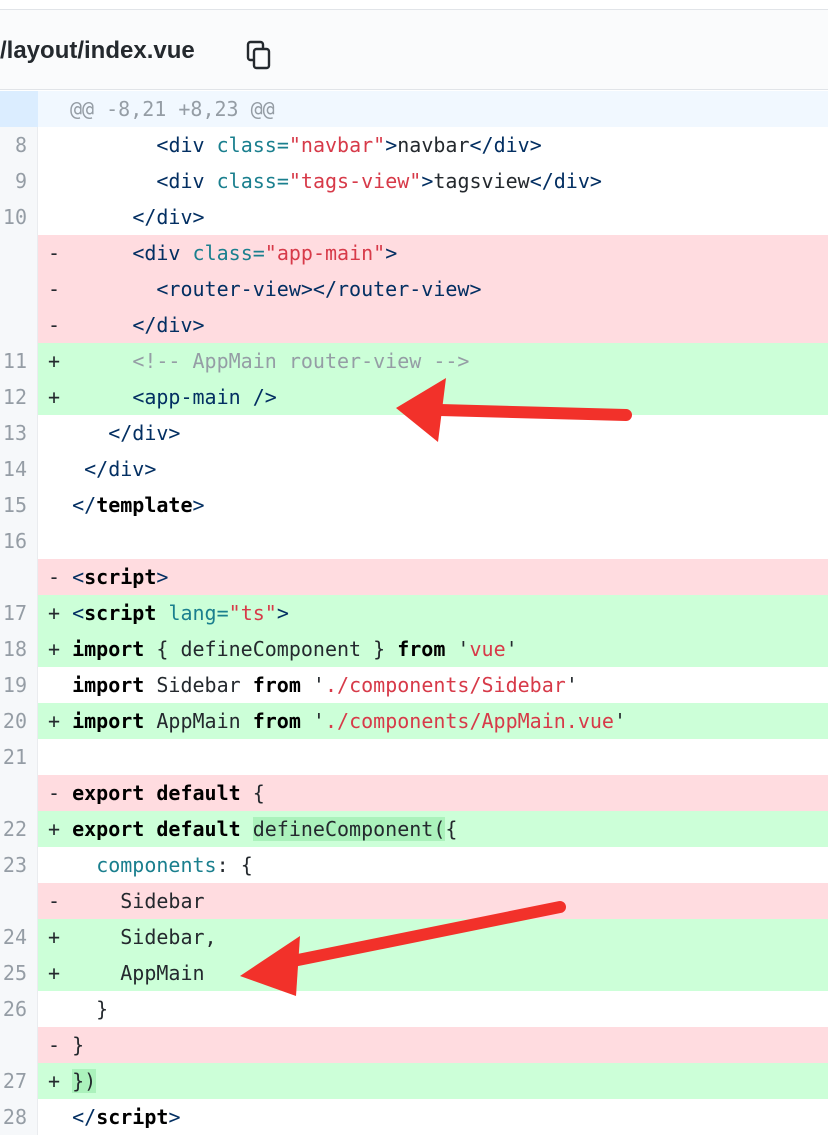 This screenshot has width=828, height=1135. Describe the element at coordinates (19, 1081) in the screenshot. I see `line-number: 27` at that location.